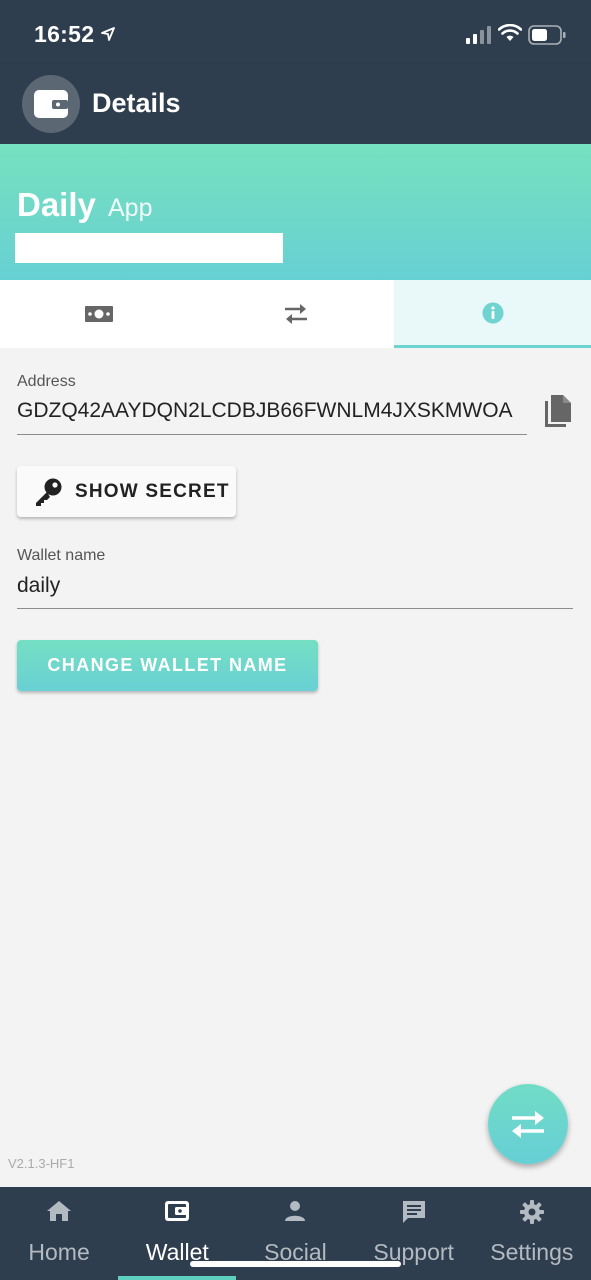 The height and width of the screenshot is (1280, 591). I want to click on key-icon, so click(49, 492).